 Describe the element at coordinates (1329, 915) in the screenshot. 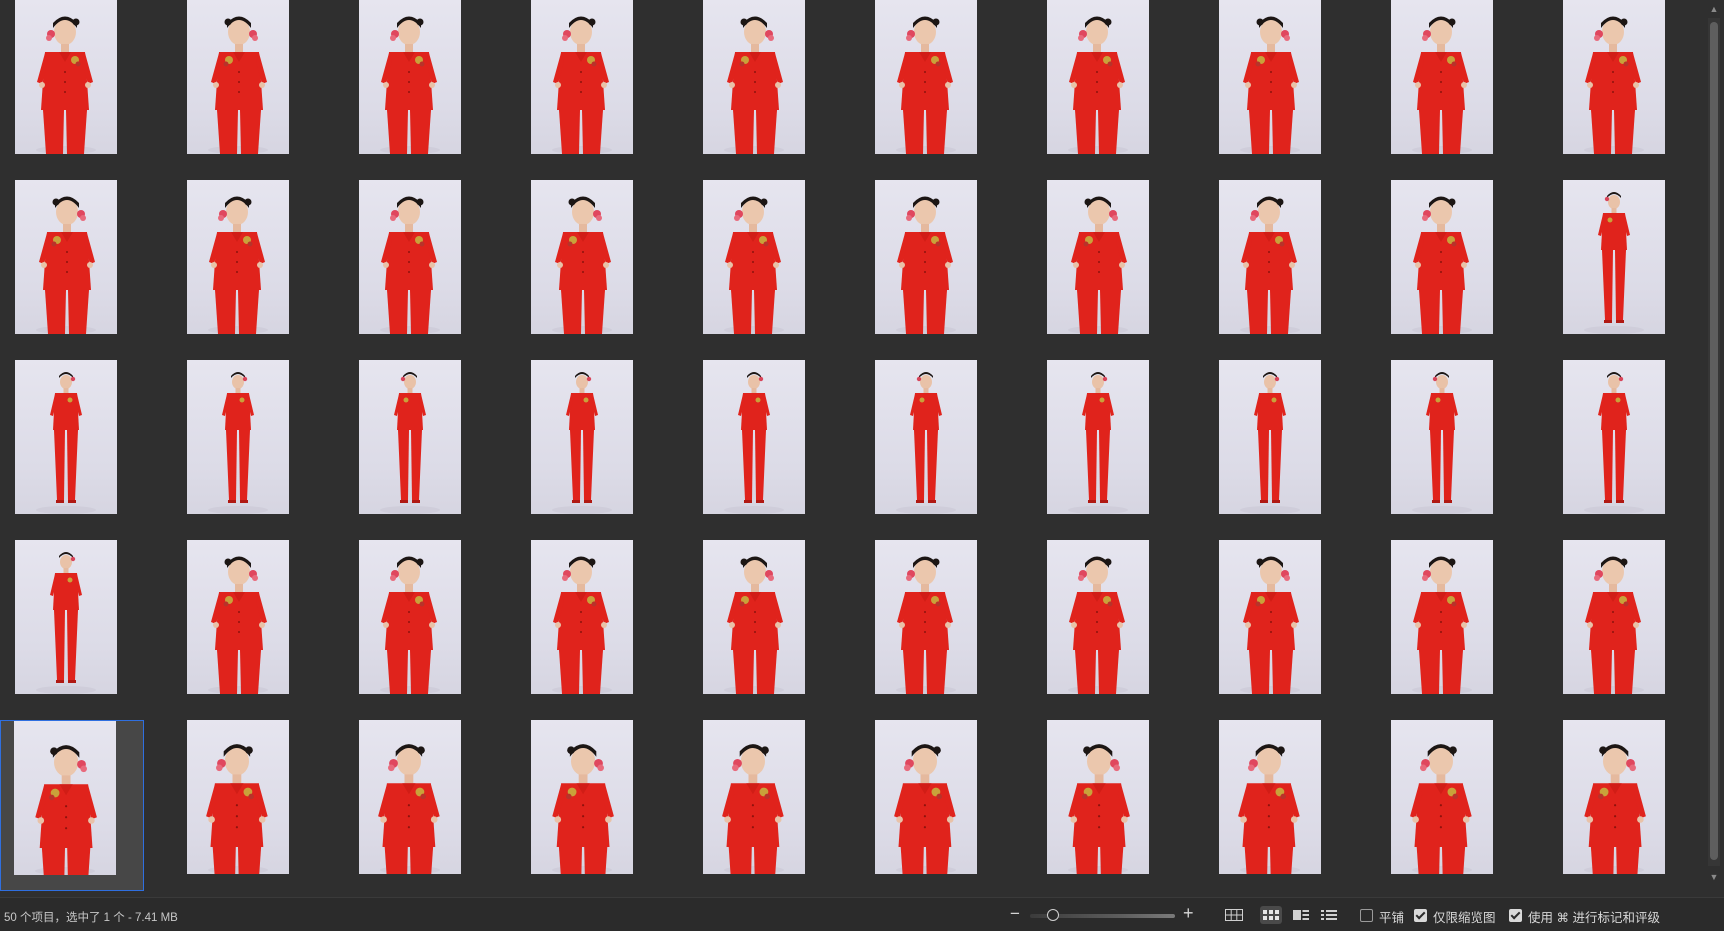

I see `list-view-button` at that location.